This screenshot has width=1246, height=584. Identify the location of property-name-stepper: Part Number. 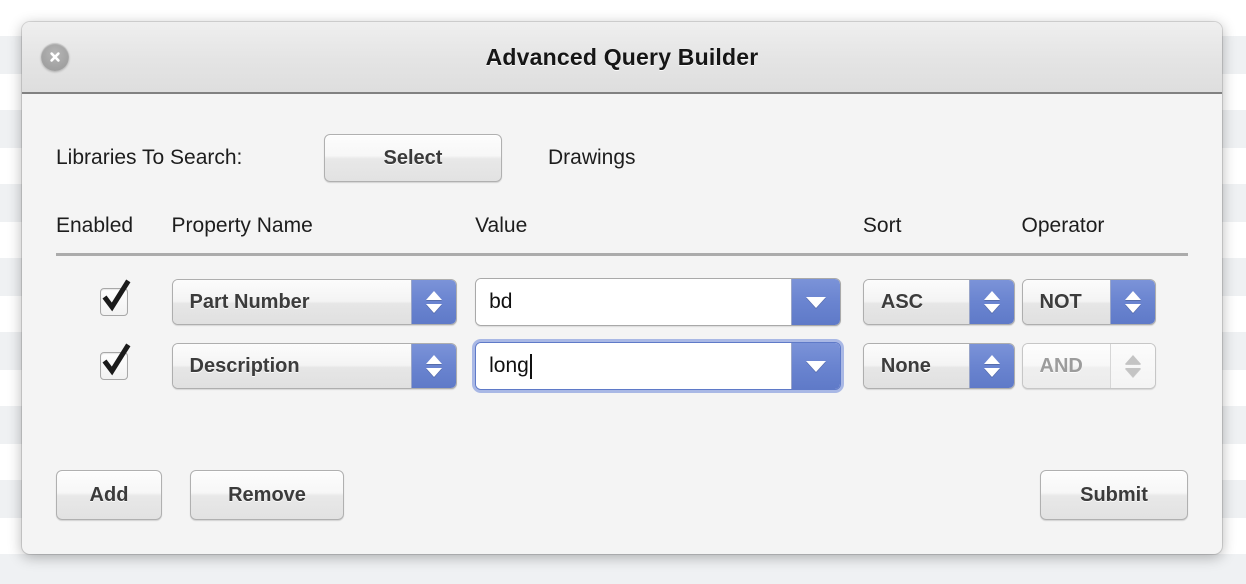
(314, 302).